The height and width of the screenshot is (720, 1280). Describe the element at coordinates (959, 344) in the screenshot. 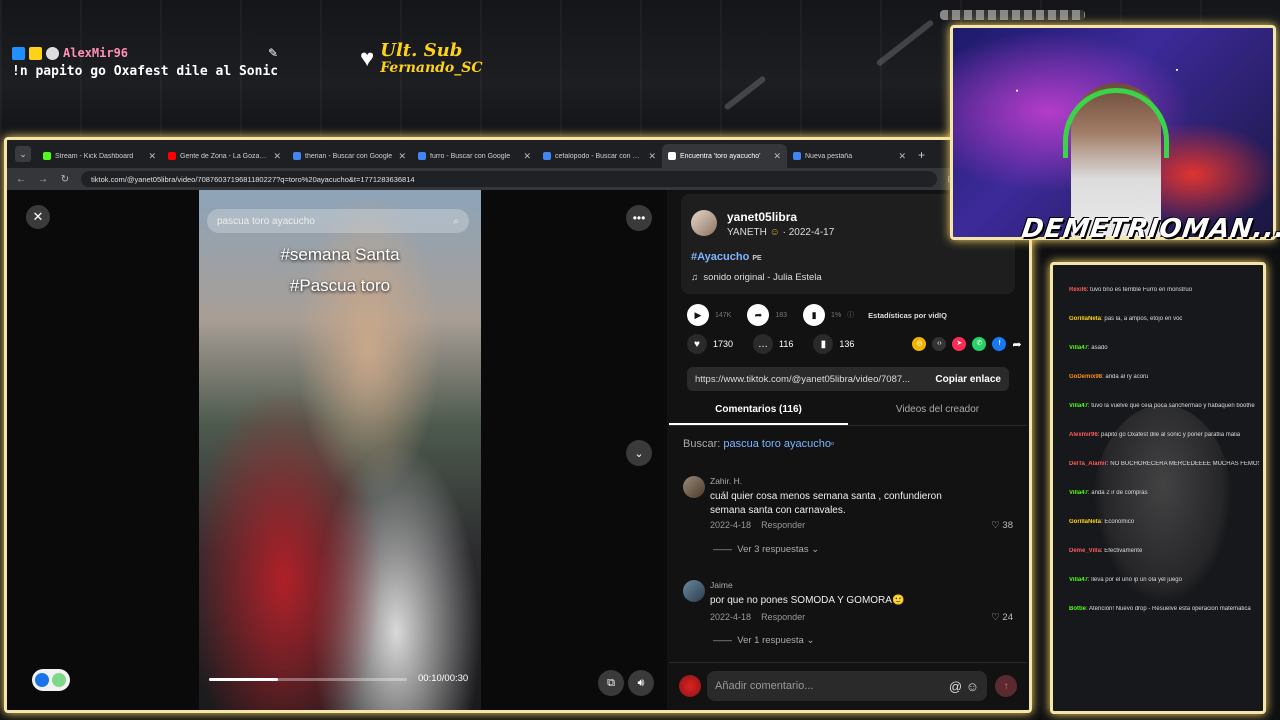

I see `send-icon: ➤` at that location.